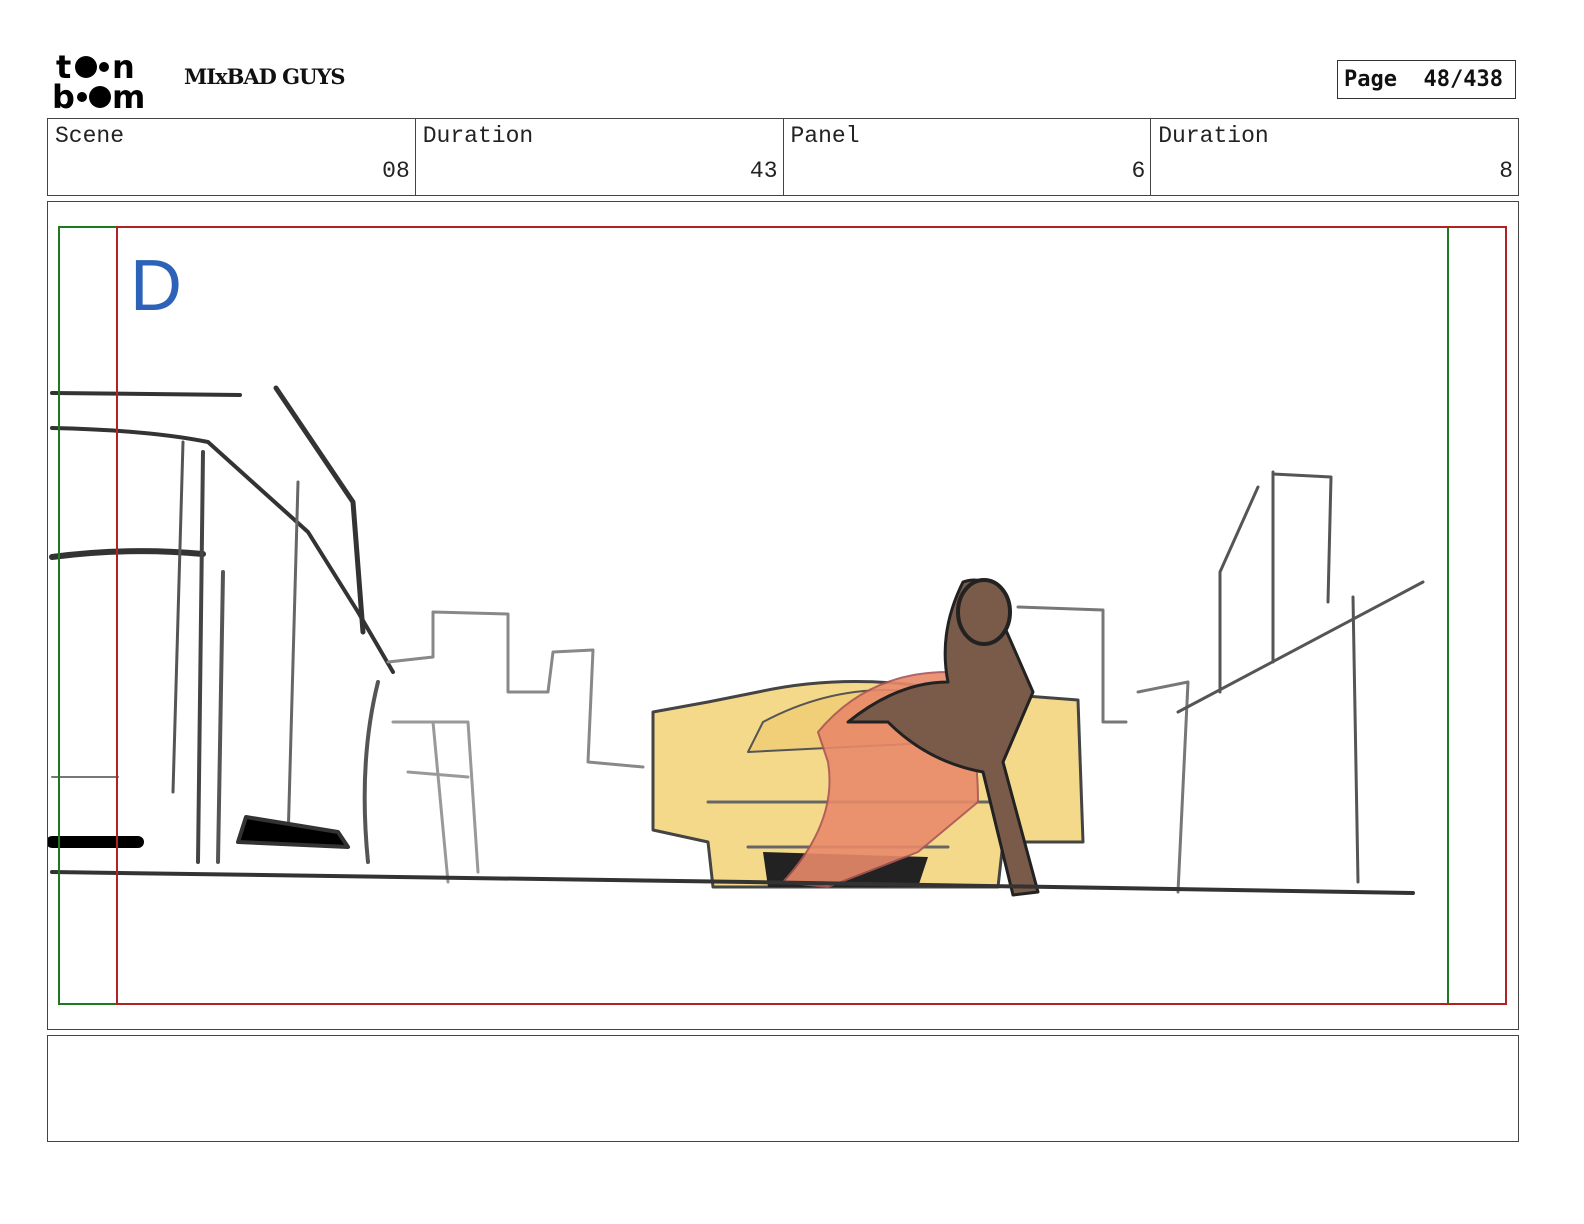  What do you see at coordinates (156, 286) in the screenshot?
I see `panel-letter: D` at bounding box center [156, 286].